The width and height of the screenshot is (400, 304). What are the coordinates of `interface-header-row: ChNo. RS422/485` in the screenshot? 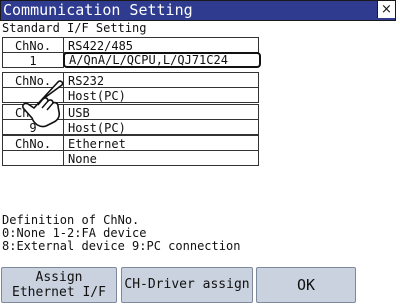 It's located at (197, 45).